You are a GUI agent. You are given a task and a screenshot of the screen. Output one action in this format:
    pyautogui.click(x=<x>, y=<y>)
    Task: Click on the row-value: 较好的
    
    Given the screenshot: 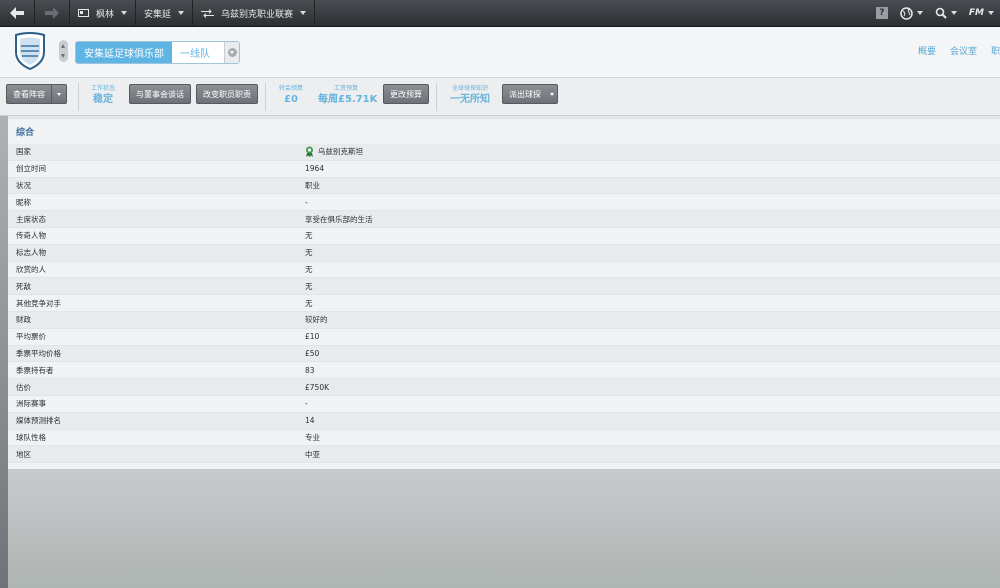 What is the action you would take?
    pyautogui.click(x=316, y=319)
    